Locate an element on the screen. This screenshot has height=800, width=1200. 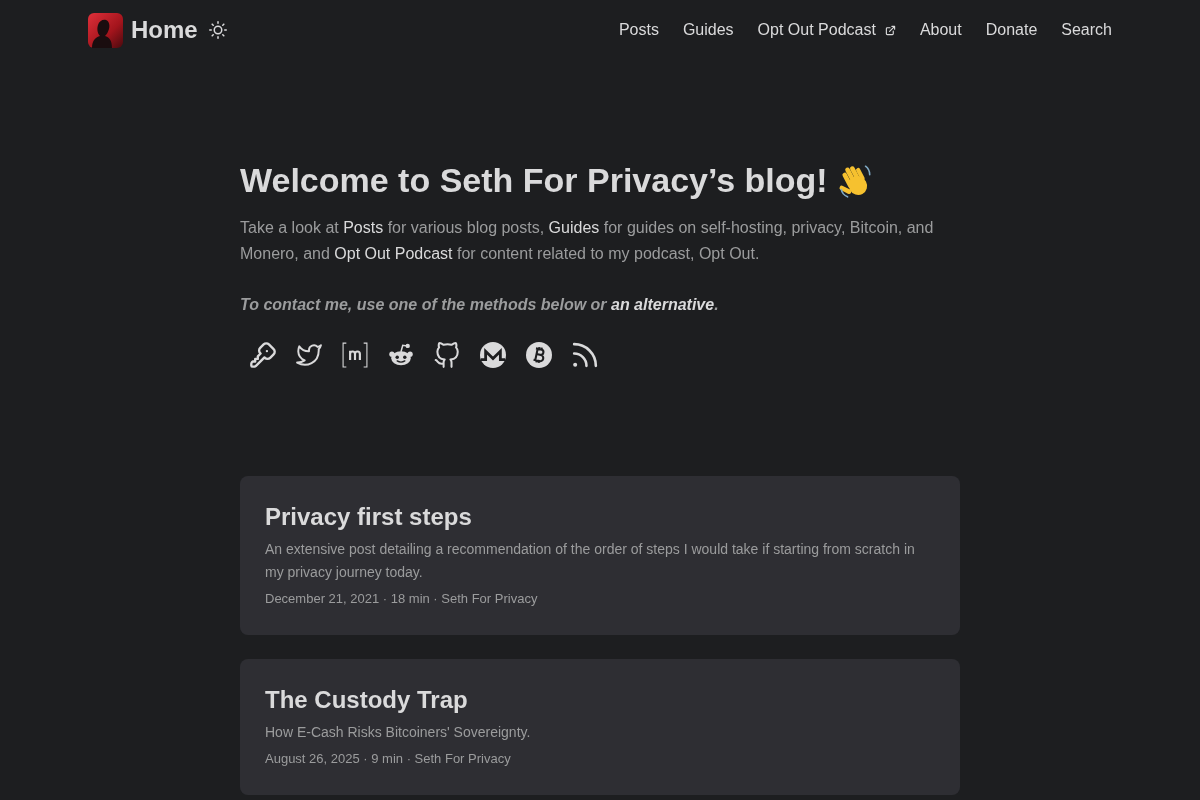
nav-link: Posts is located at coordinates (638, 30).